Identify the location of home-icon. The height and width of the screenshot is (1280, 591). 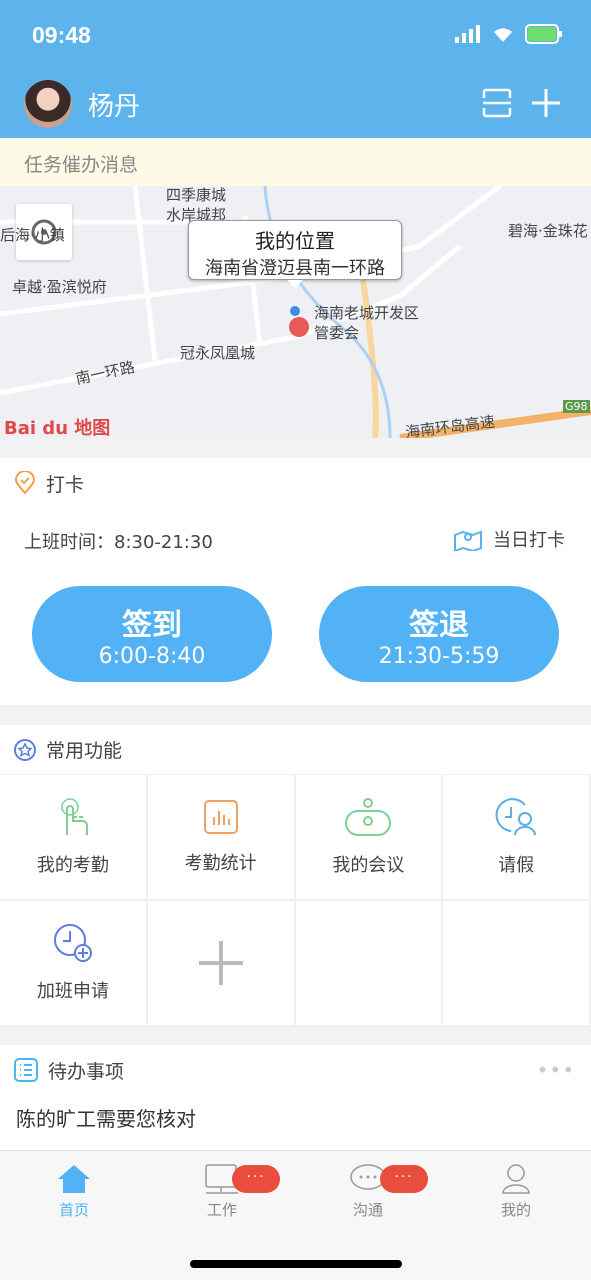
(74, 1179).